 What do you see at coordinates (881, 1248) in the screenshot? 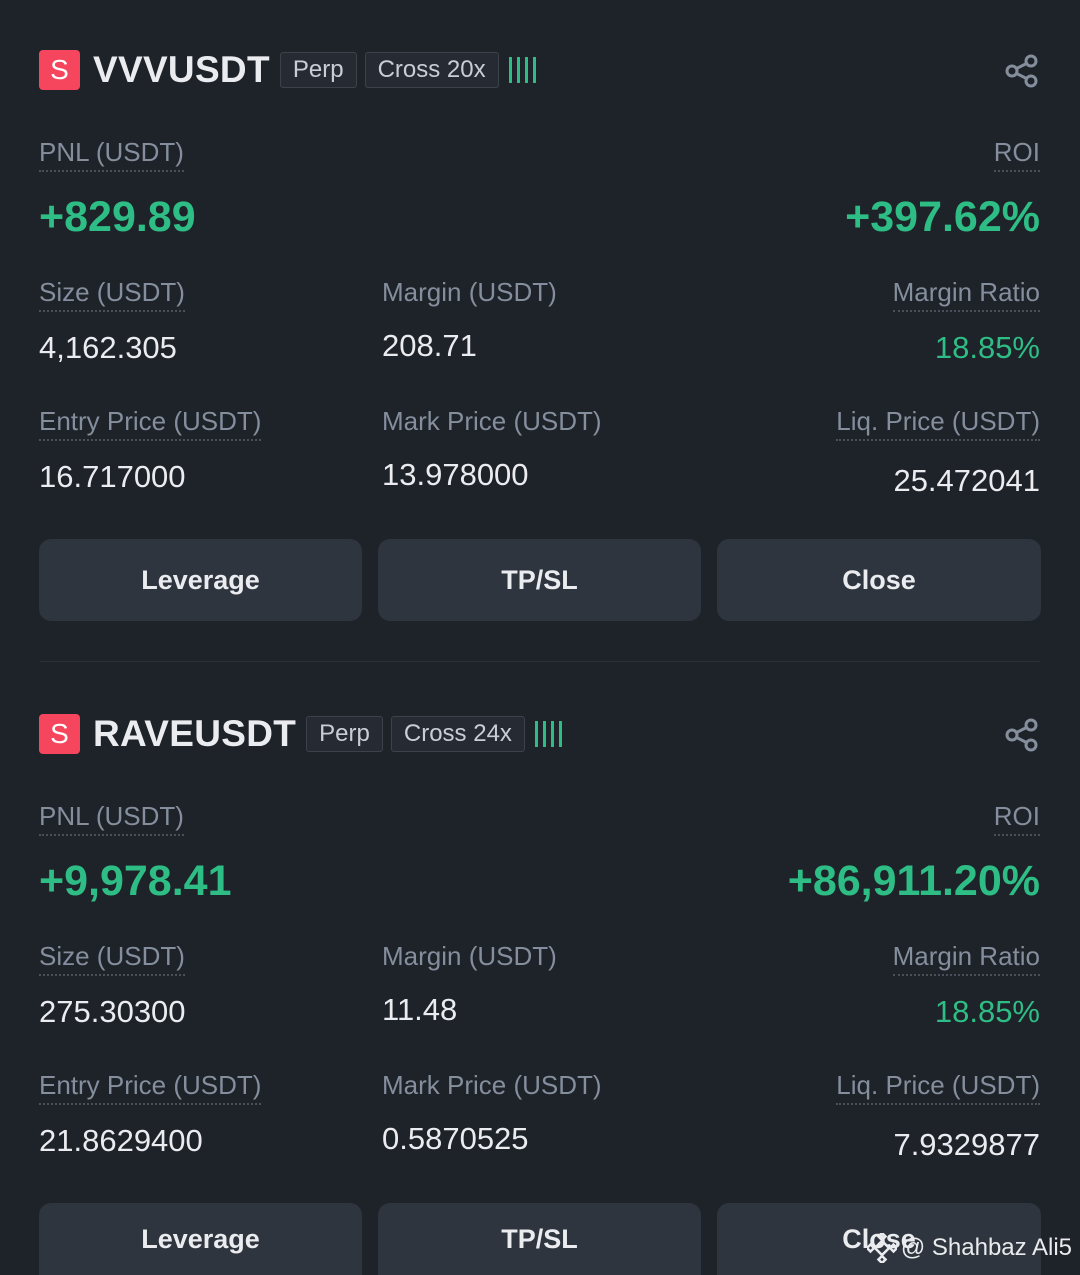
I see `exchange-logo-icon` at bounding box center [881, 1248].